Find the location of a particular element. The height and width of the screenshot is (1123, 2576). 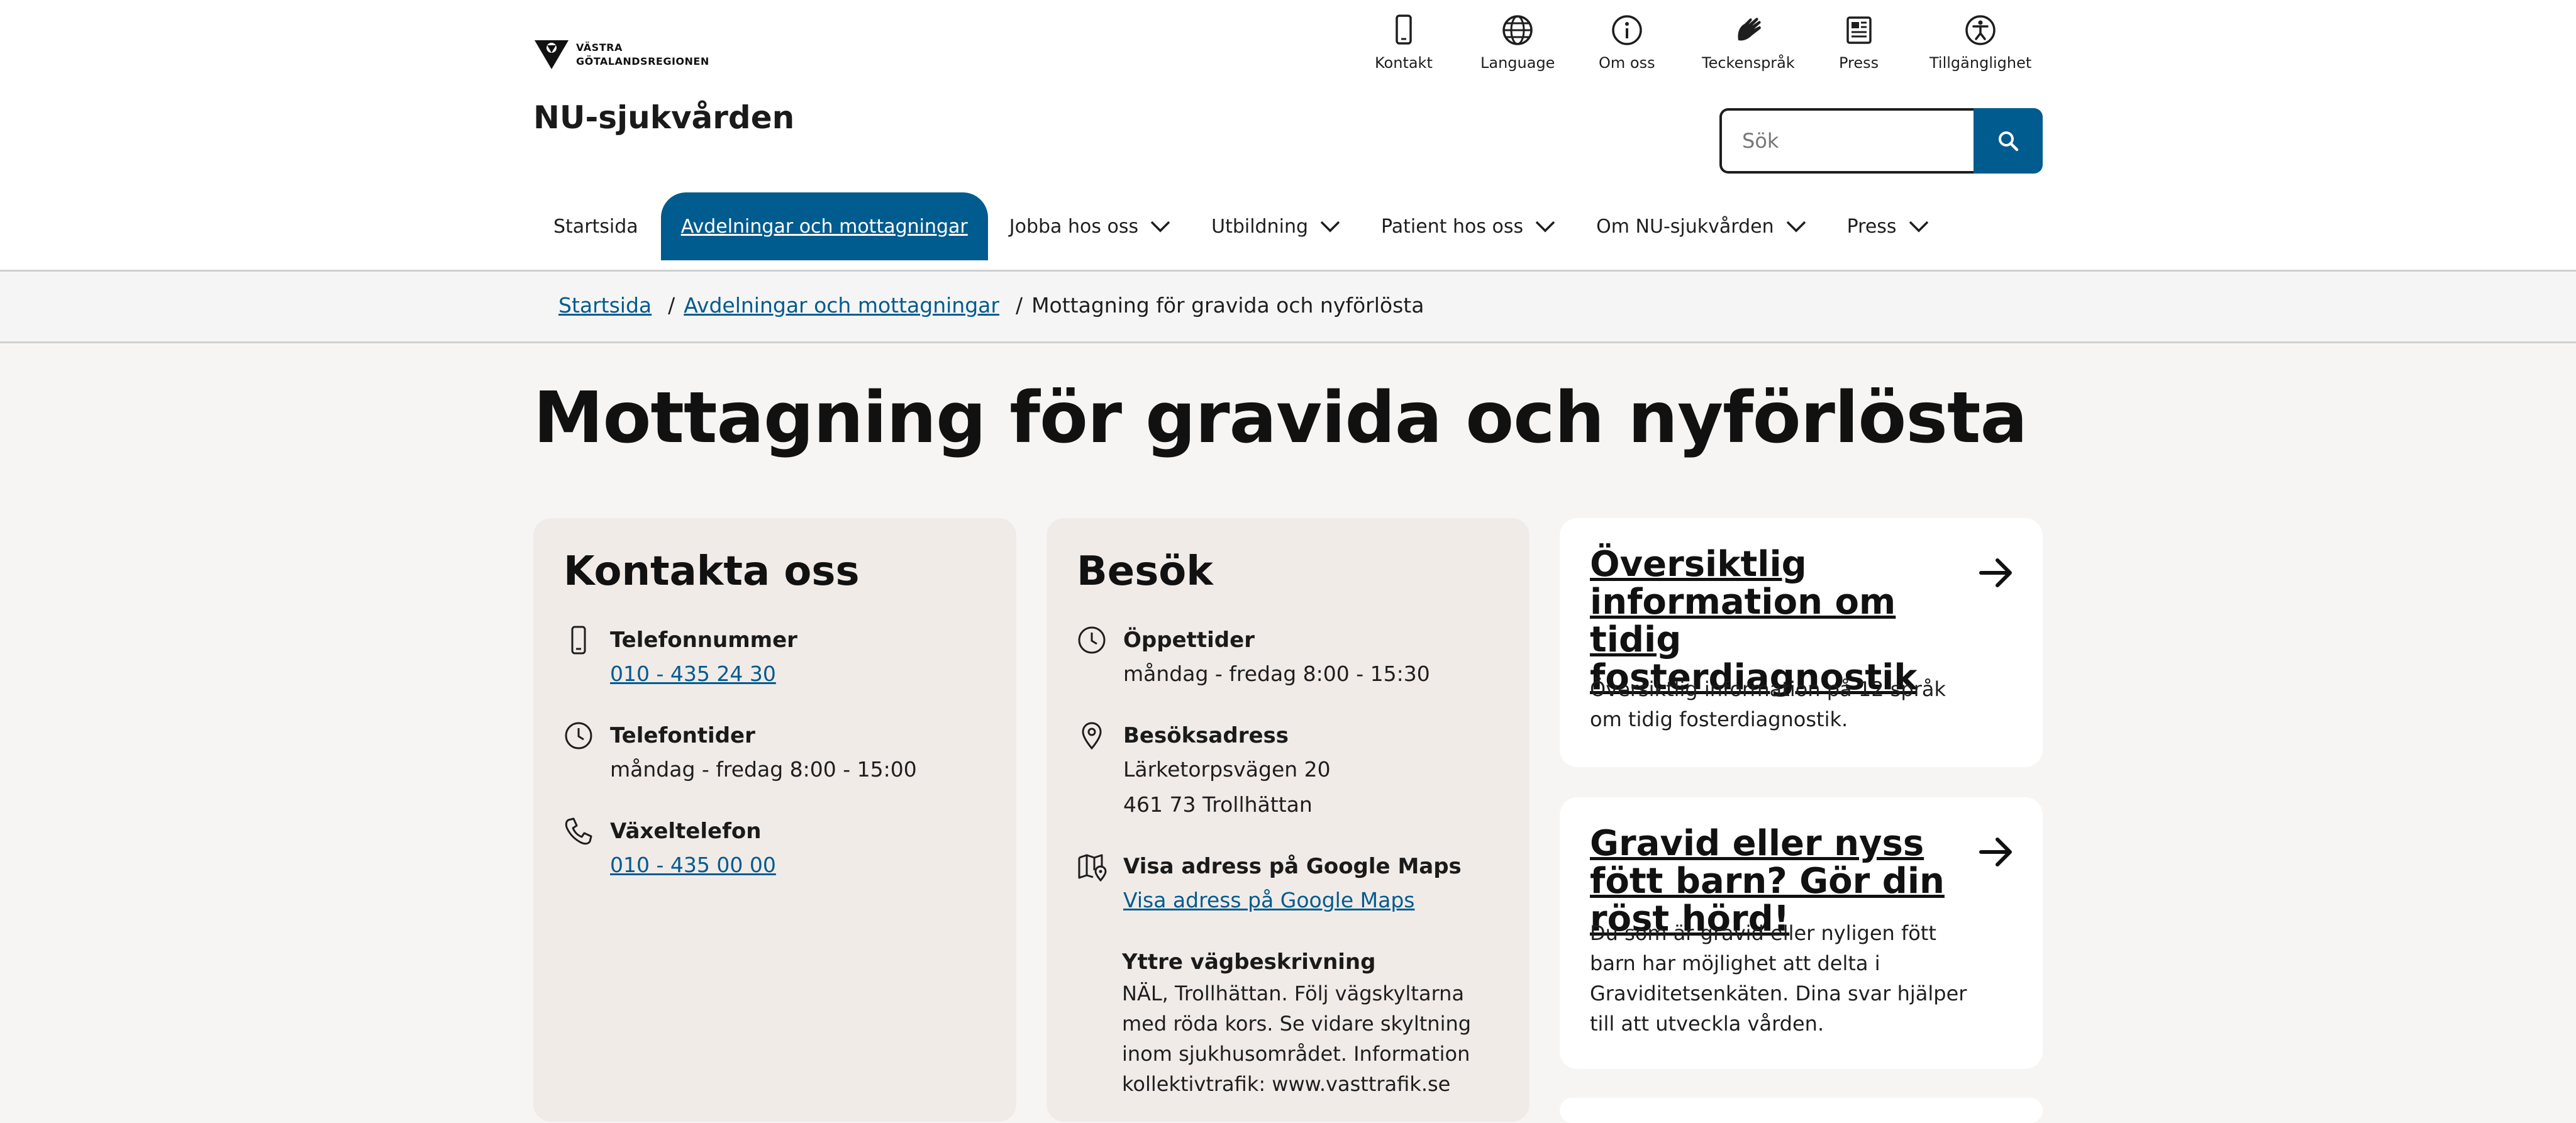

contact-heading: Kontakta oss is located at coordinates (712, 571).